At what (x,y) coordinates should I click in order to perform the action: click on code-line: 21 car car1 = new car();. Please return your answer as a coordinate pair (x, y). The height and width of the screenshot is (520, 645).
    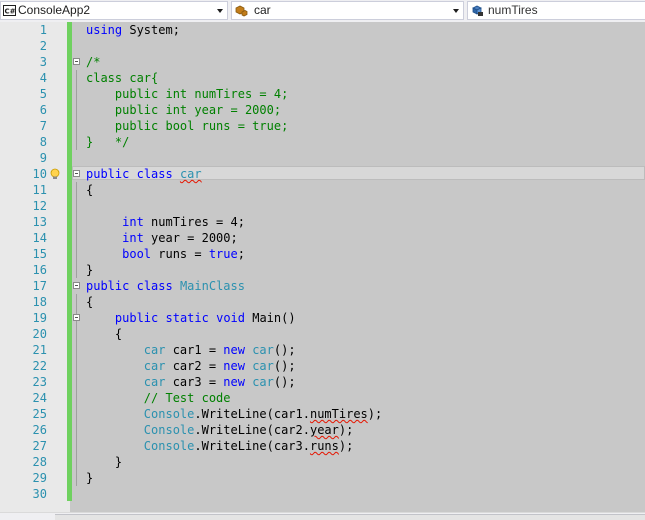
    Looking at the image, I should click on (322, 350).